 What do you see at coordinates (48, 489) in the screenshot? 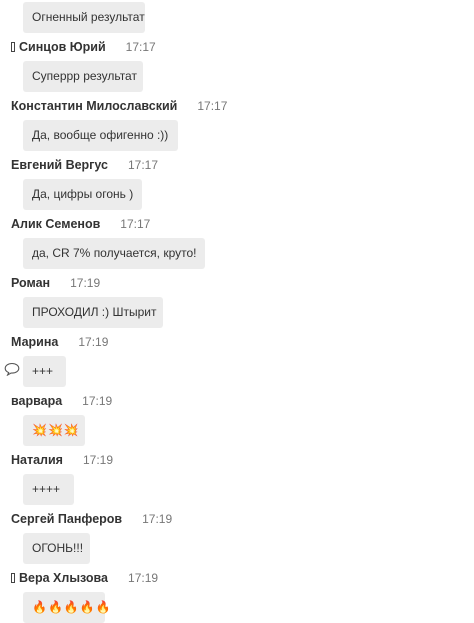
I see `message-bubble: ++++` at bounding box center [48, 489].